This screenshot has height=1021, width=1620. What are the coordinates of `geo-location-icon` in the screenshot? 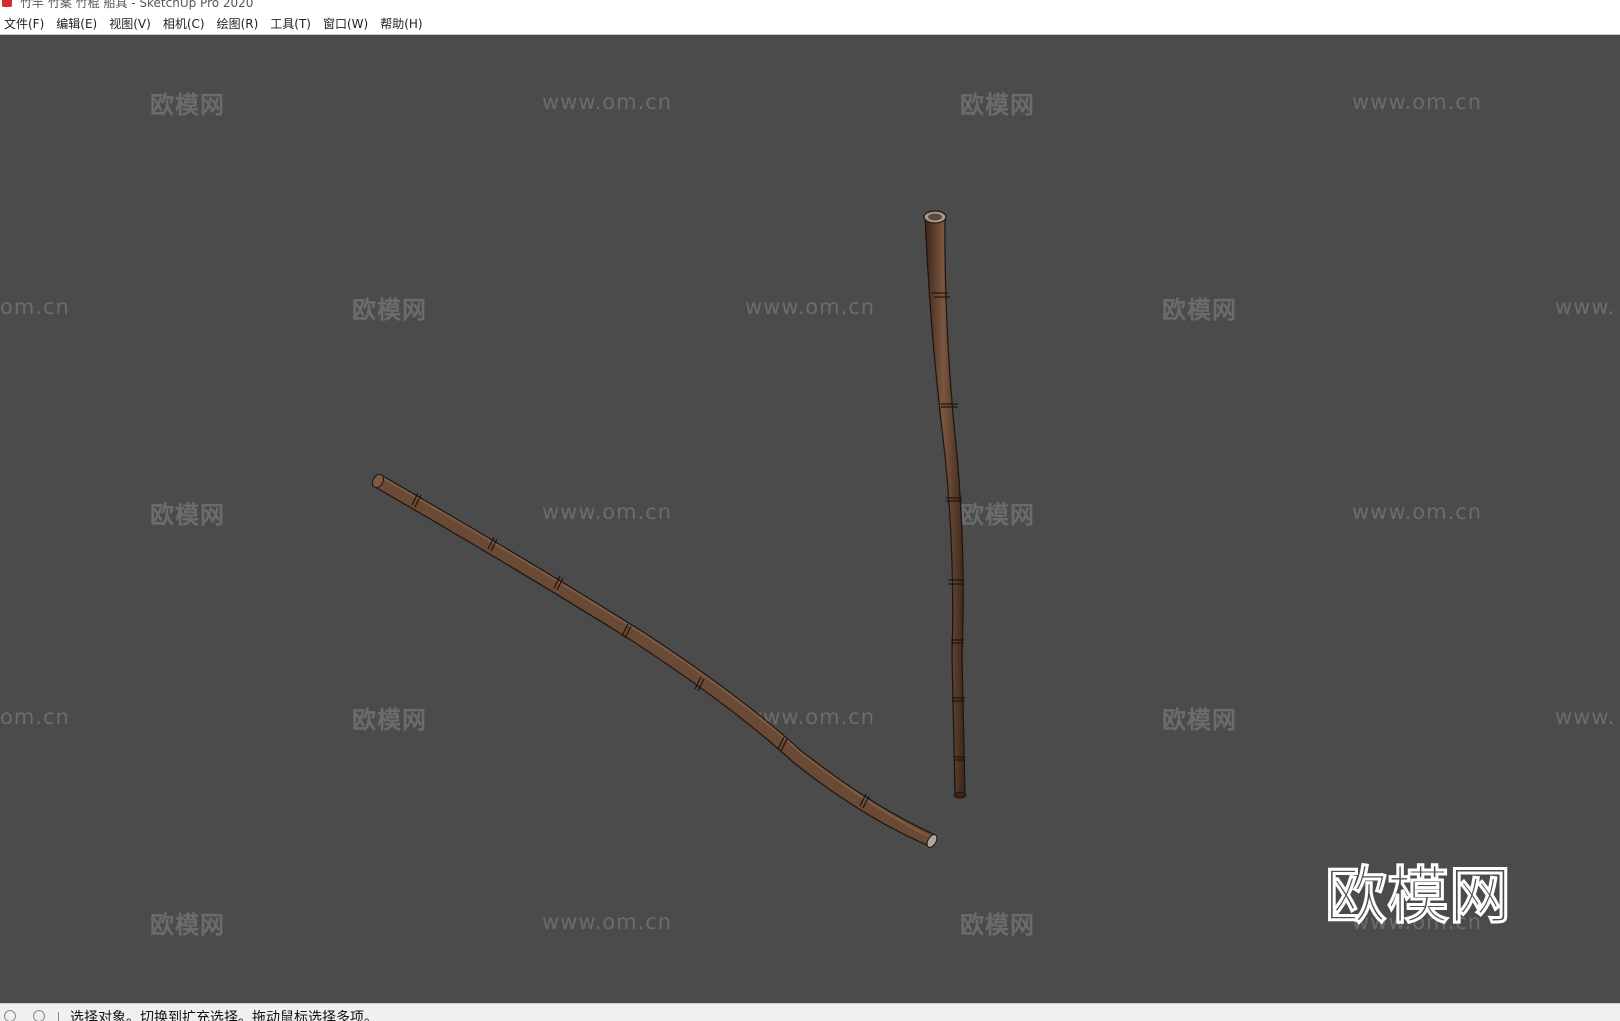 It's located at (10, 1015).